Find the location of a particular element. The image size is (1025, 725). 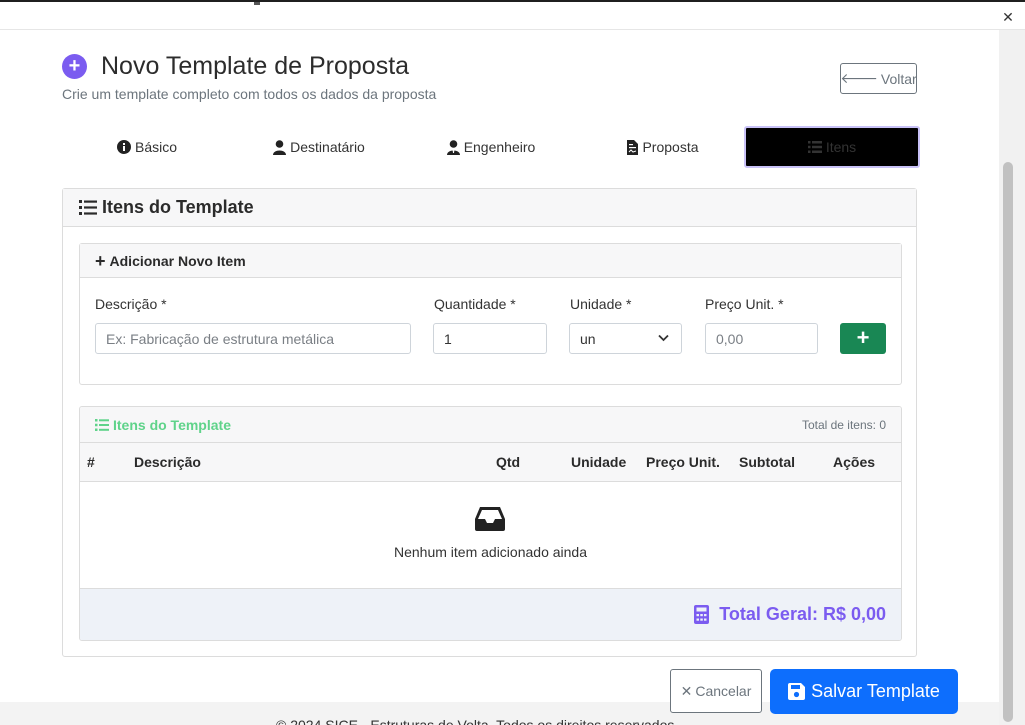

tab-engenheiro: Engenheiro is located at coordinates (491, 147).